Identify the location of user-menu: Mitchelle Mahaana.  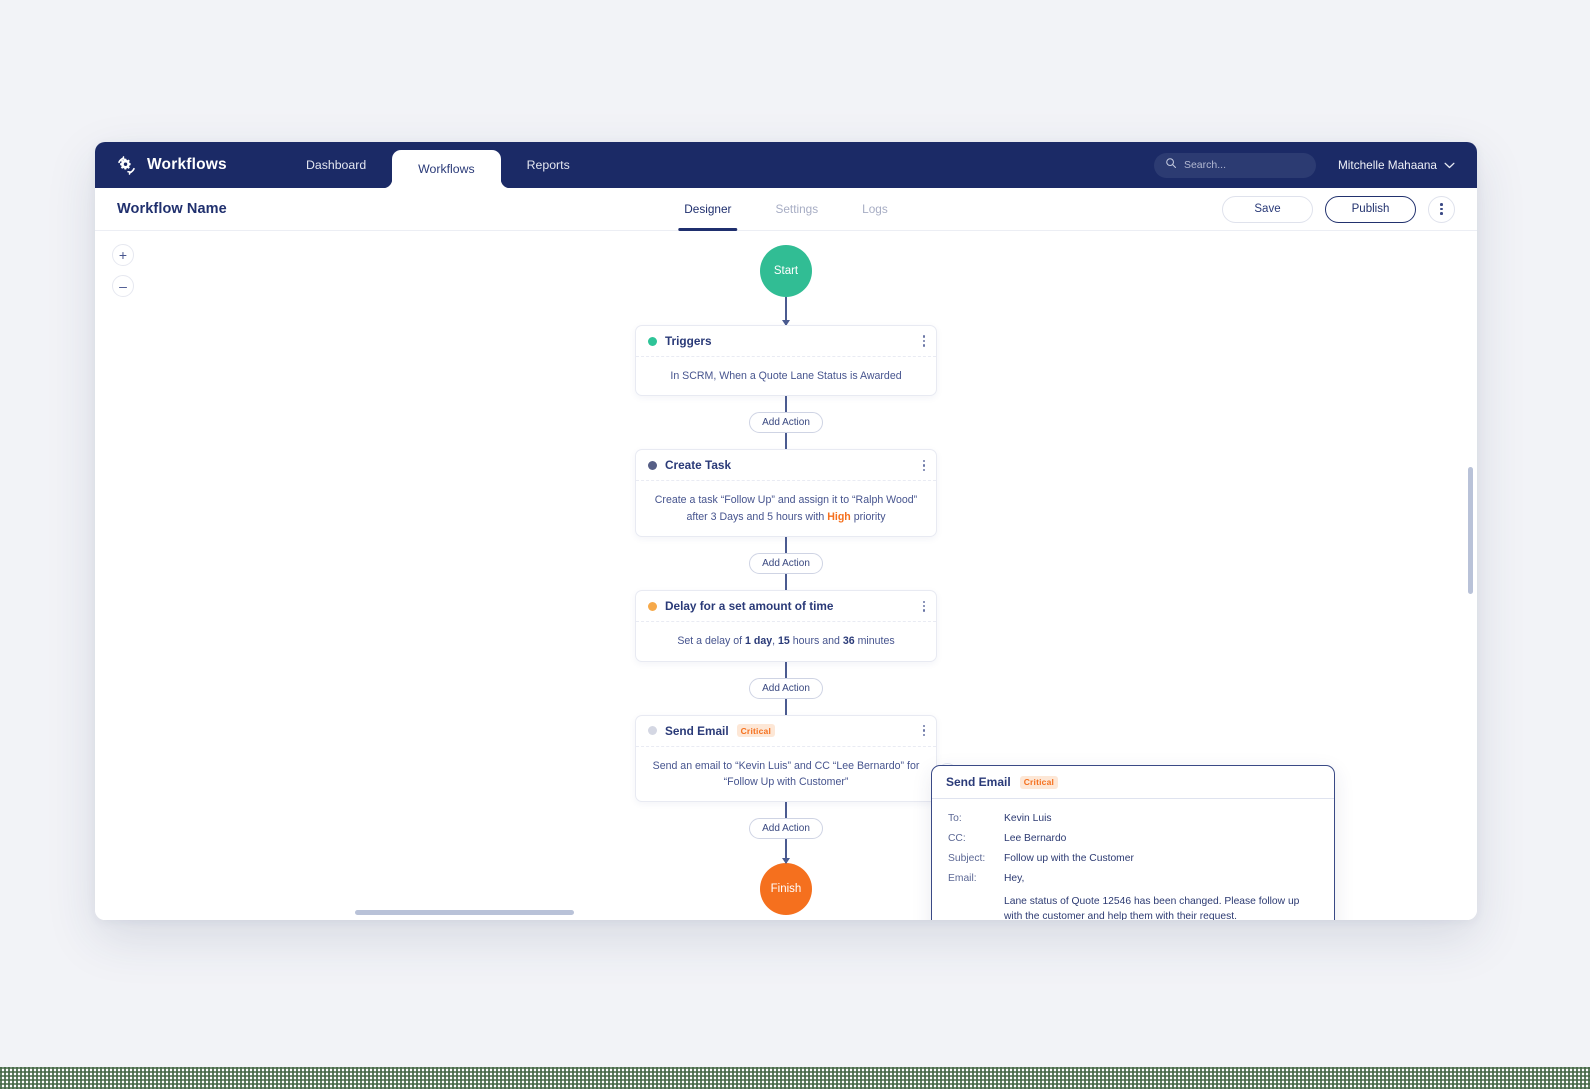
(1396, 165).